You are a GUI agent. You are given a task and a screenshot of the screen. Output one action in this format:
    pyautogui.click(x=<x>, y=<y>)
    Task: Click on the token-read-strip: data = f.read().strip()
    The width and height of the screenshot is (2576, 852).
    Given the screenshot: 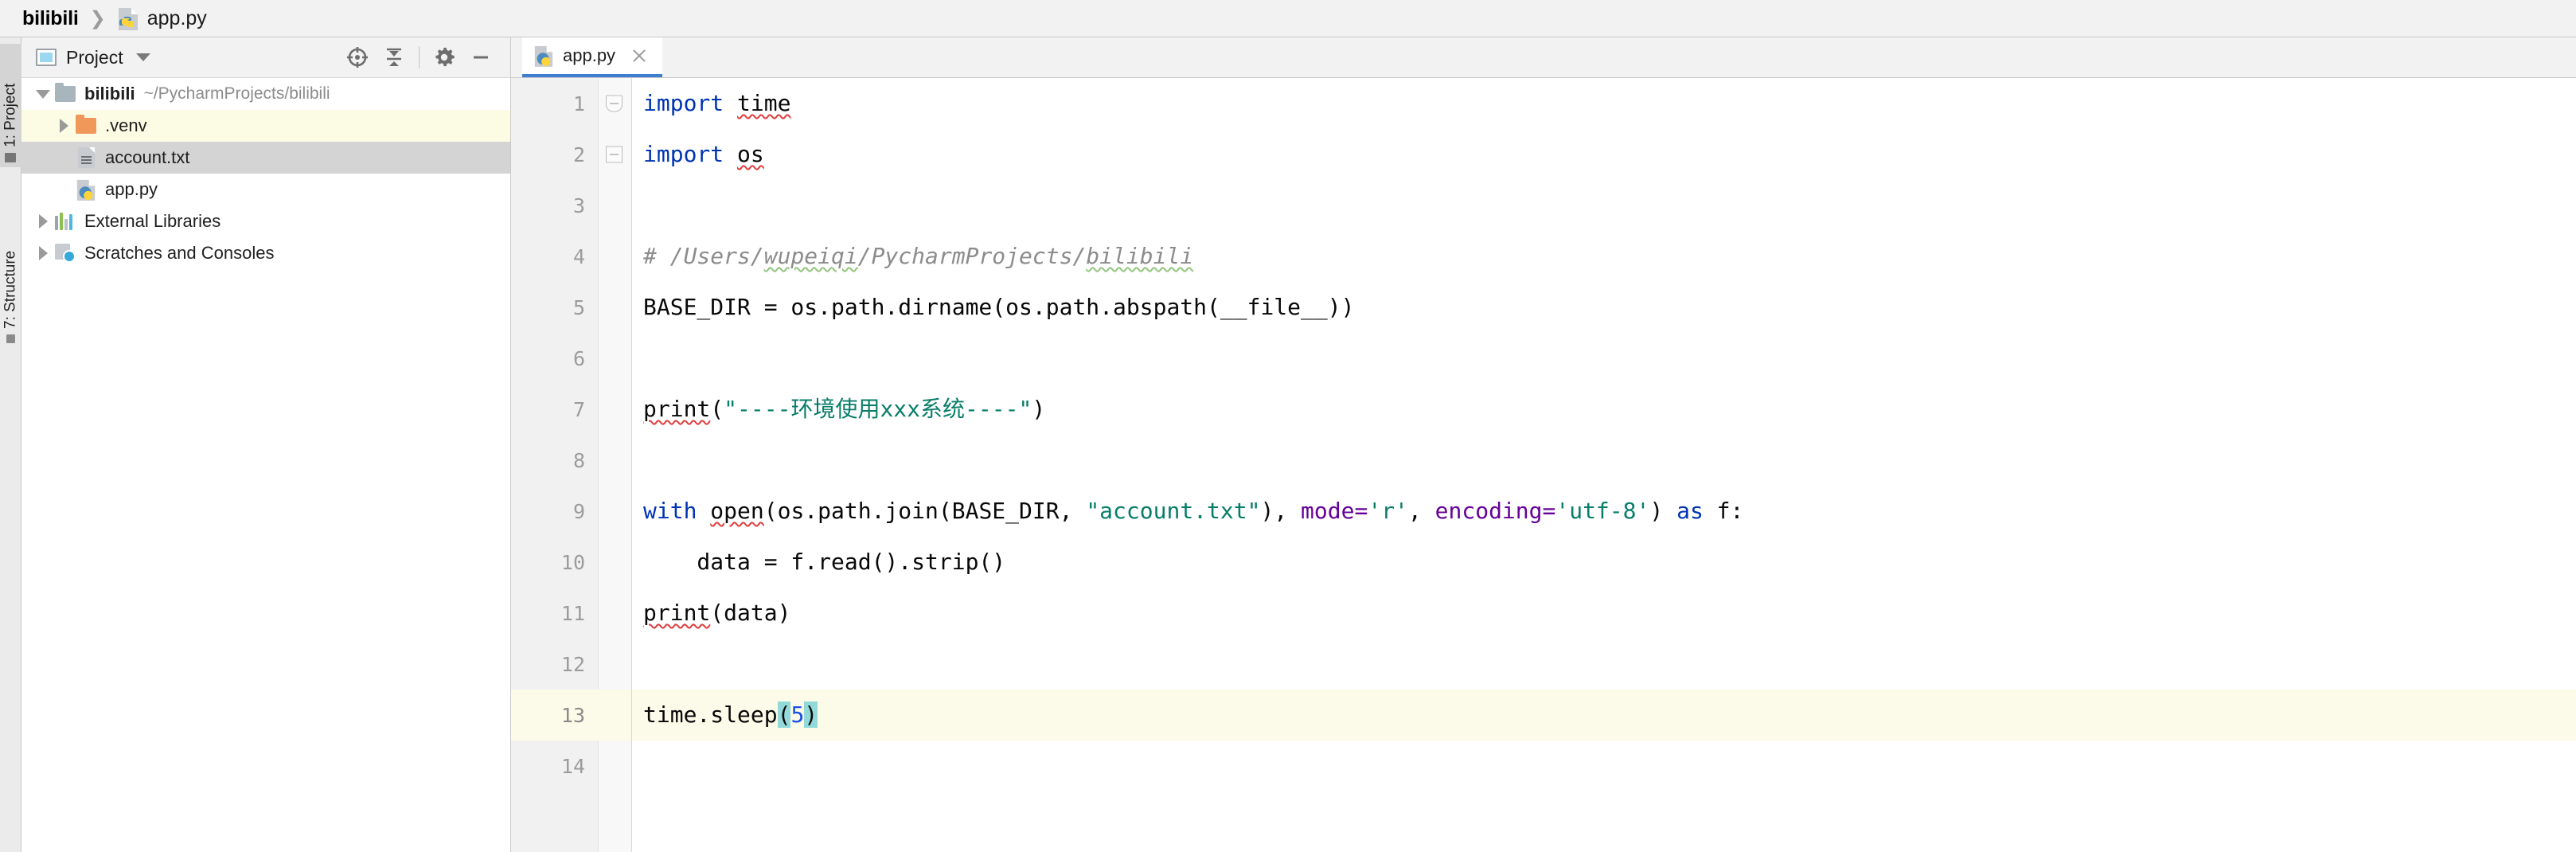 What is the action you would take?
    pyautogui.click(x=824, y=562)
    